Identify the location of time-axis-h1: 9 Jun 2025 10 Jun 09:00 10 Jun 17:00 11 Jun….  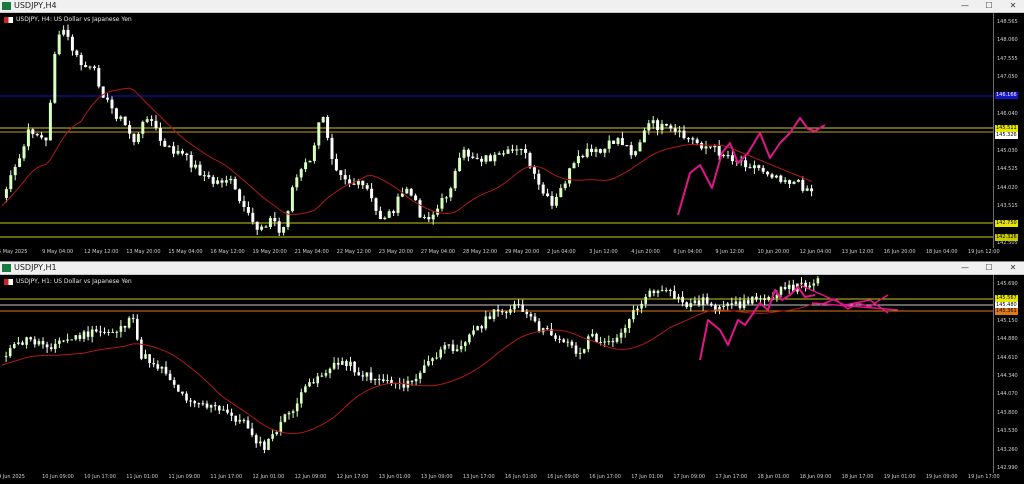
(500, 478).